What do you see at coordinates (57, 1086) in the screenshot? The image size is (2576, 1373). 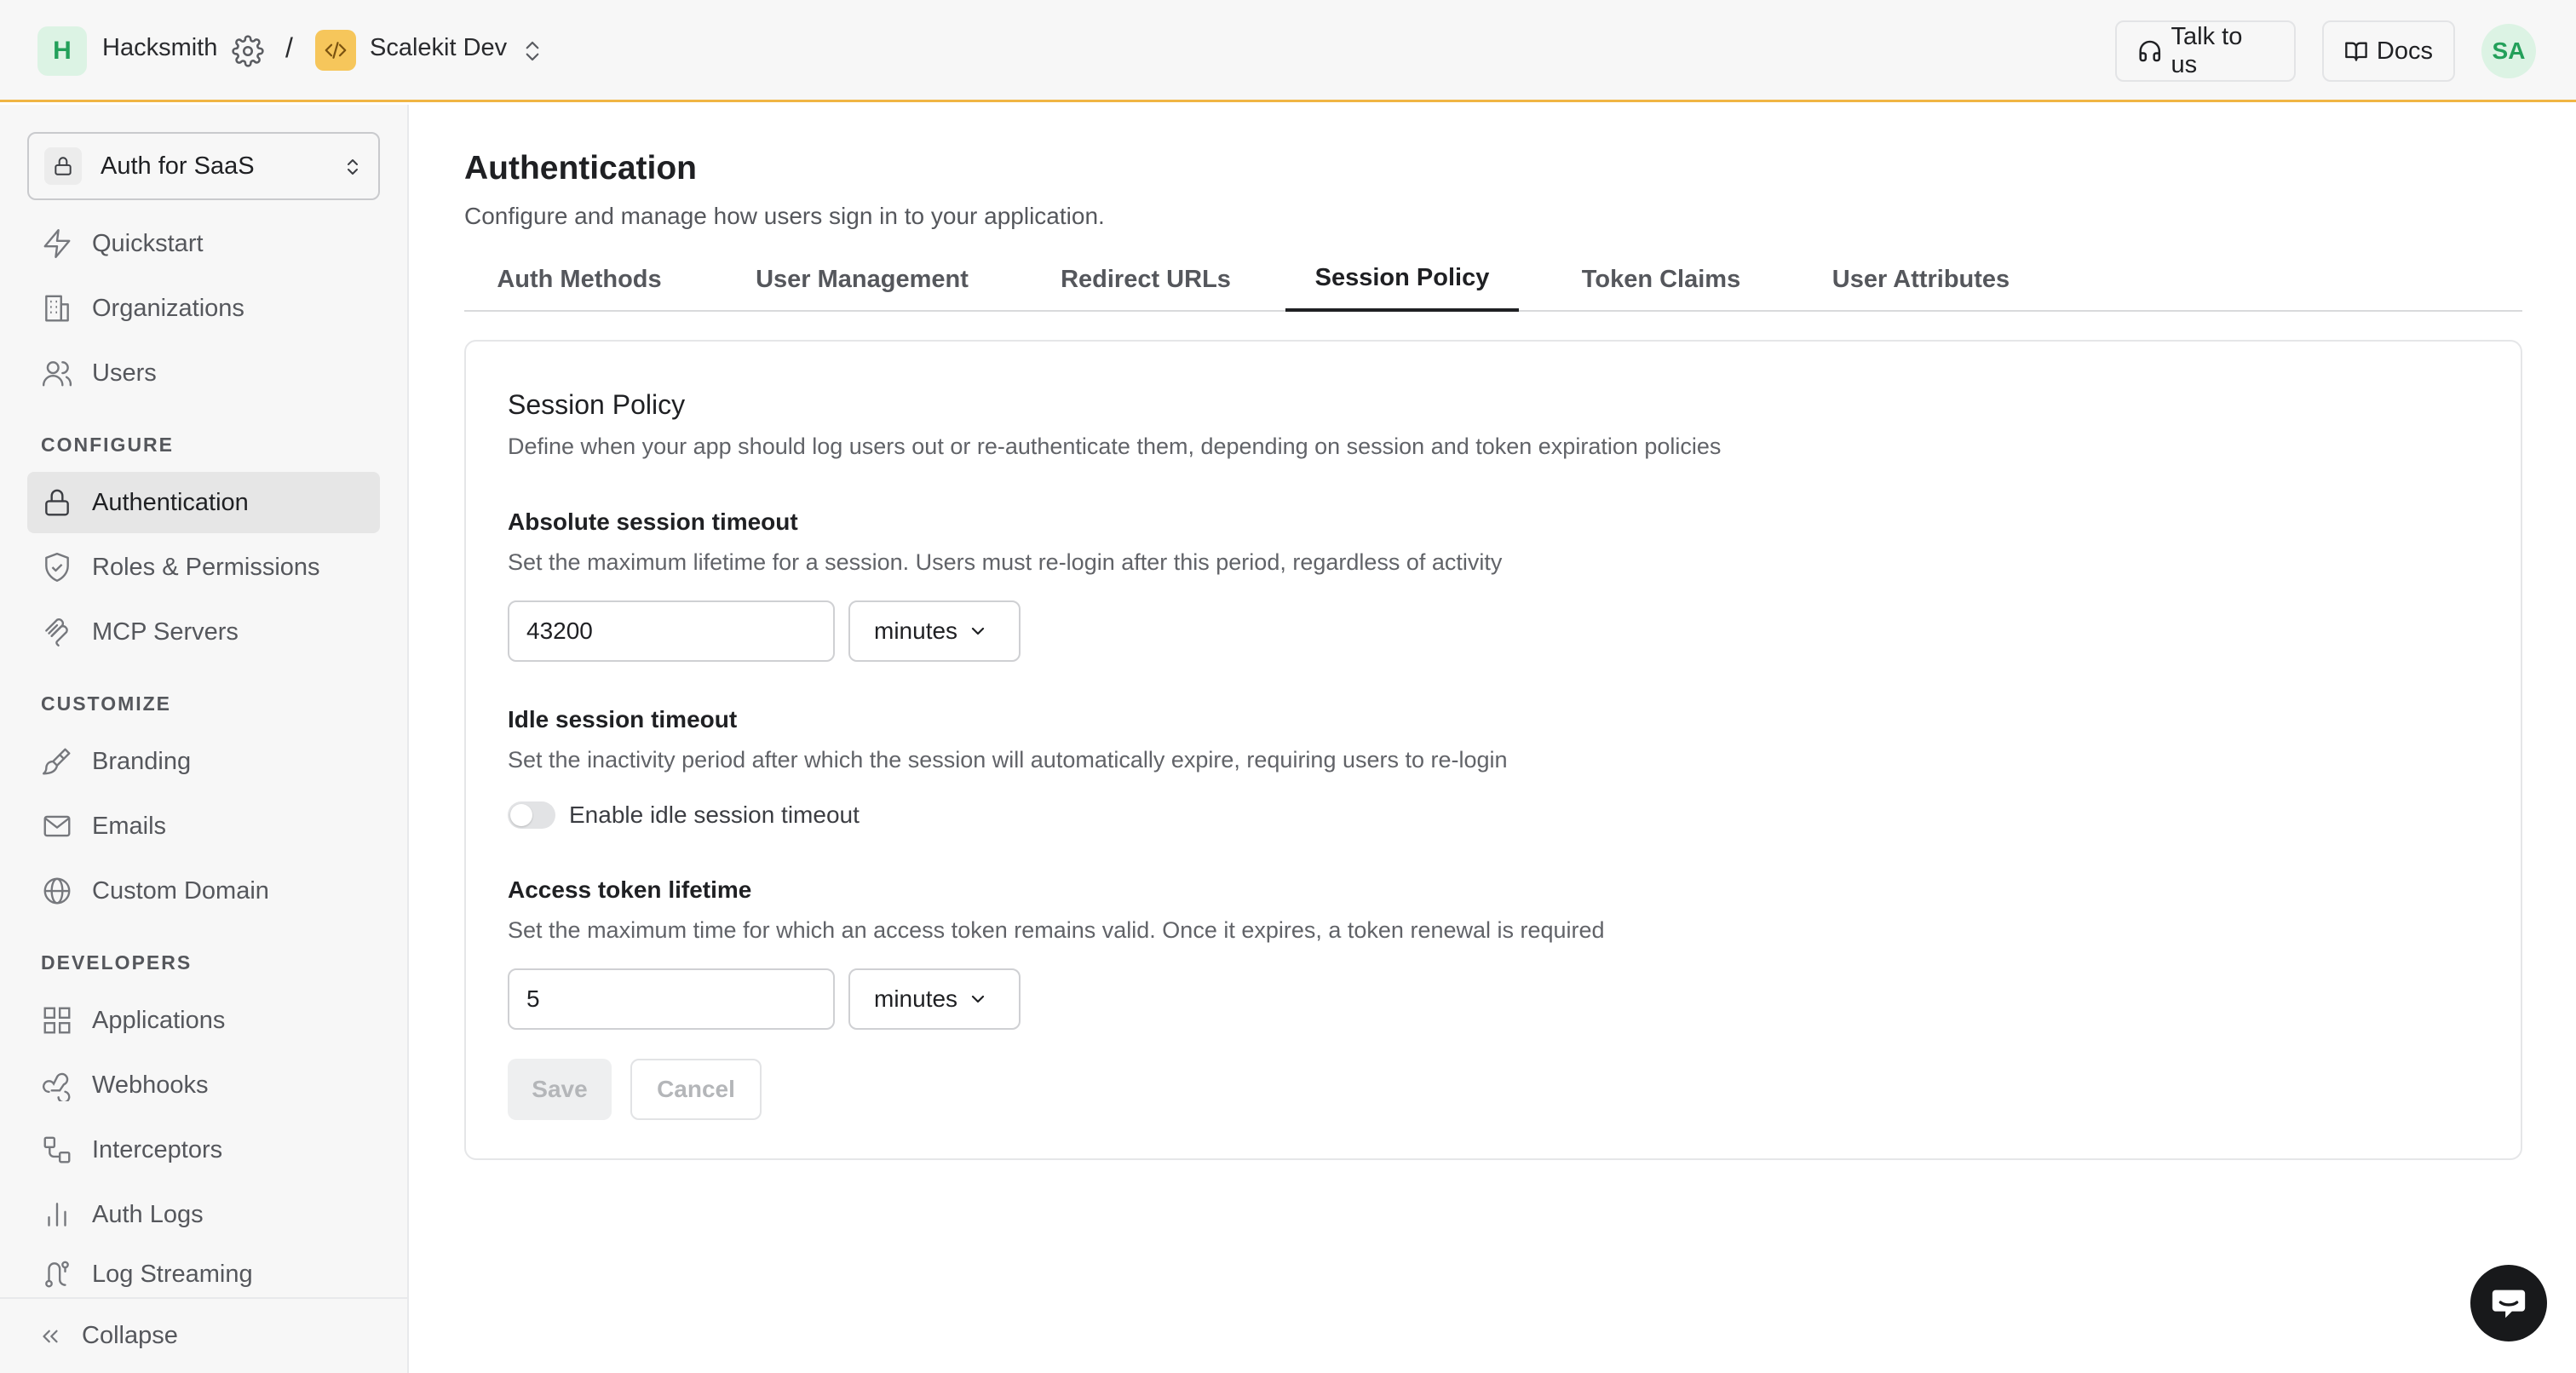 I see `webhook-icon` at bounding box center [57, 1086].